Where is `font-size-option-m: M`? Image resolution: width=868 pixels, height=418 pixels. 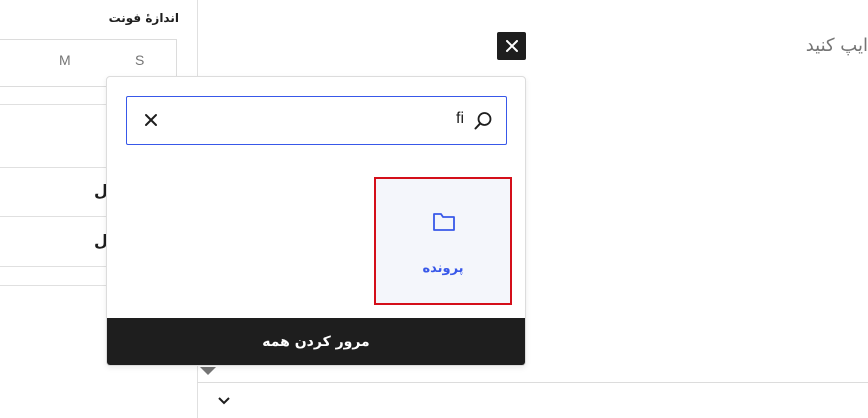 font-size-option-m: M is located at coordinates (65, 60).